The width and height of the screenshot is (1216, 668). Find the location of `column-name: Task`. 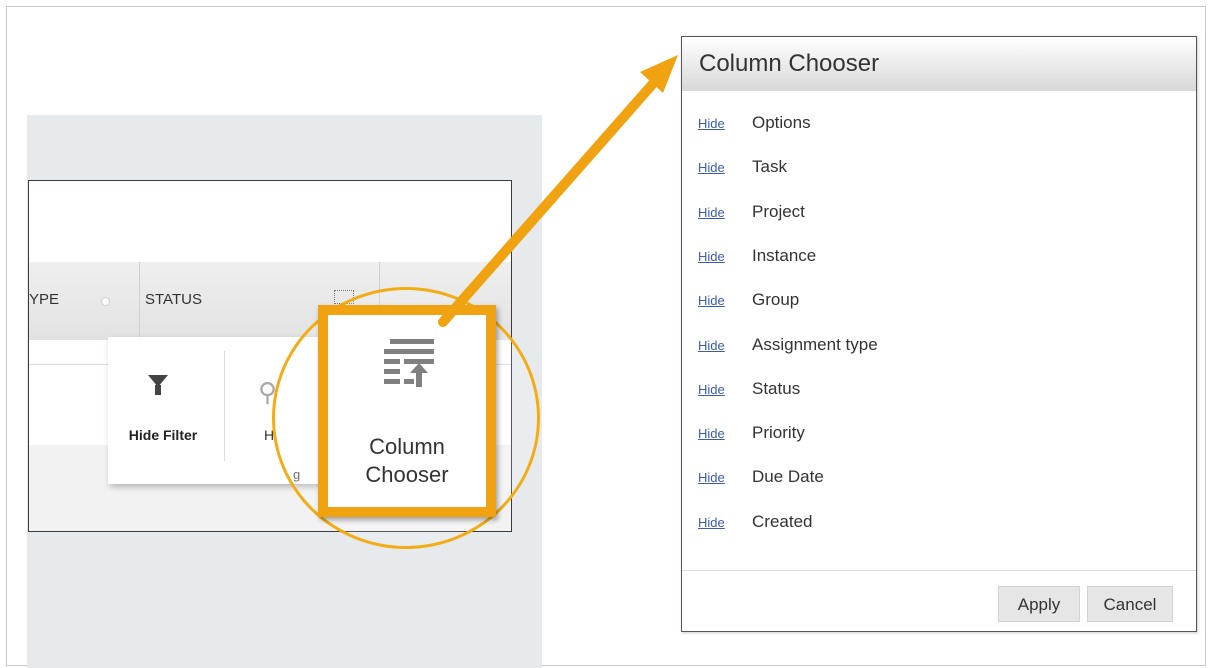

column-name: Task is located at coordinates (769, 166).